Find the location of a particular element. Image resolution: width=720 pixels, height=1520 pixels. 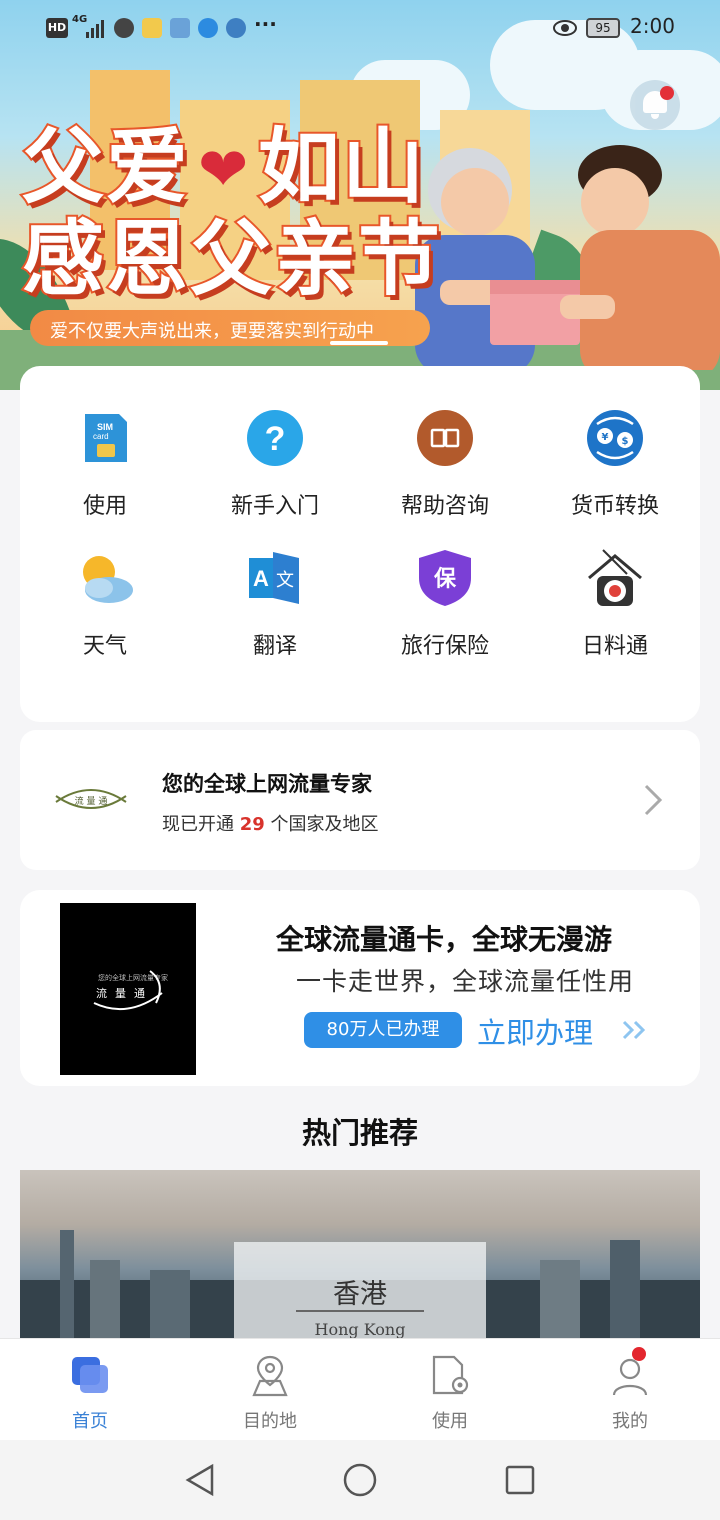

promo-sub-prefix: 现已开通 is located at coordinates (198, 824).